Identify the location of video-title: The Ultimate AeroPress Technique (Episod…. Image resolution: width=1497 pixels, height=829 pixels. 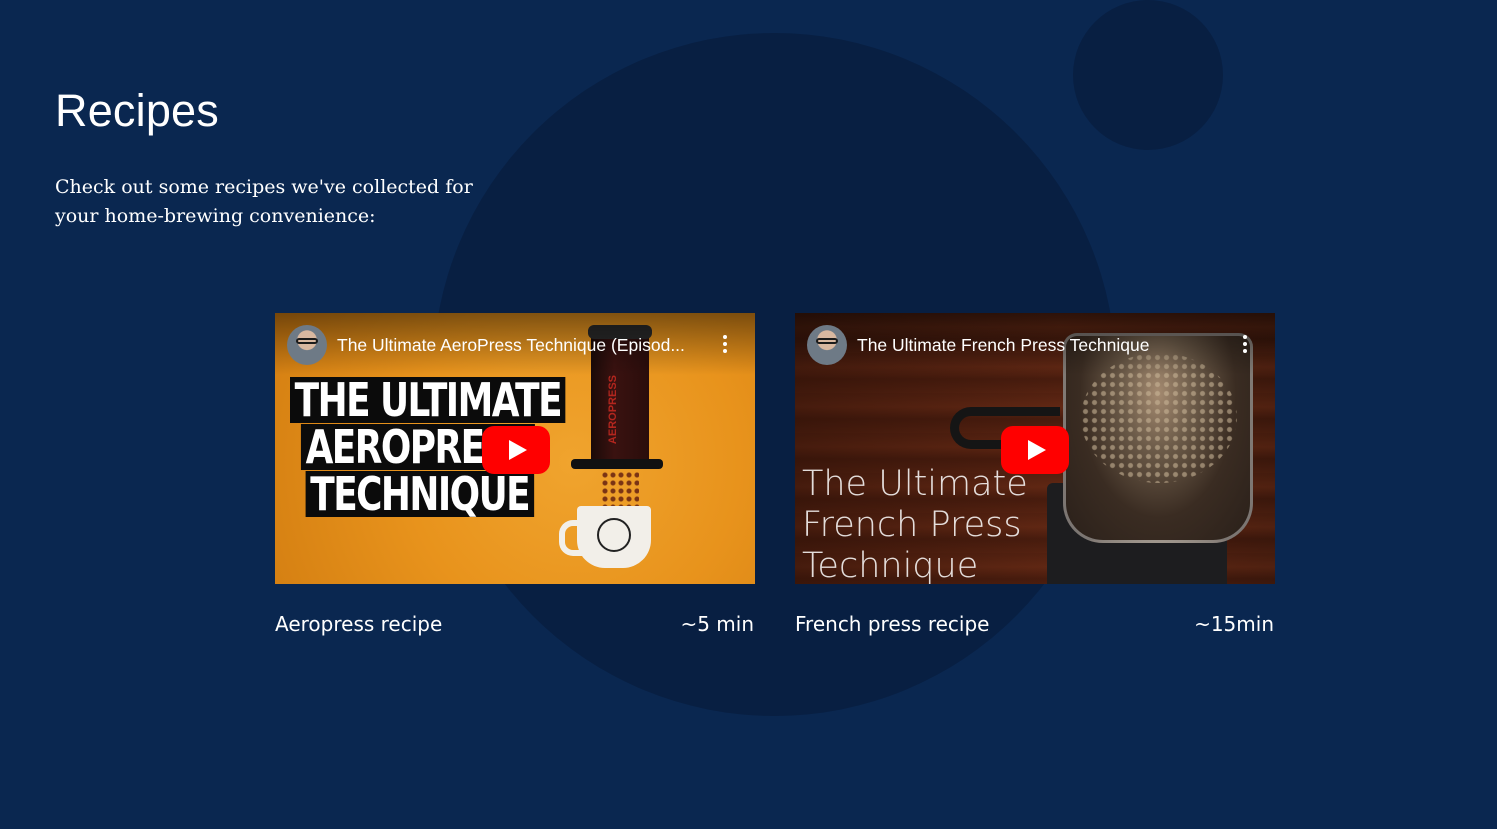
(517, 345).